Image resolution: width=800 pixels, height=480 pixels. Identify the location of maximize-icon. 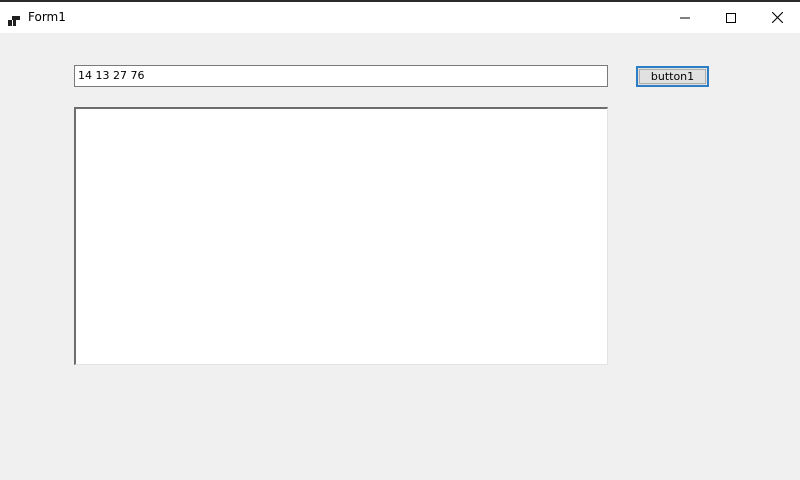
(731, 17).